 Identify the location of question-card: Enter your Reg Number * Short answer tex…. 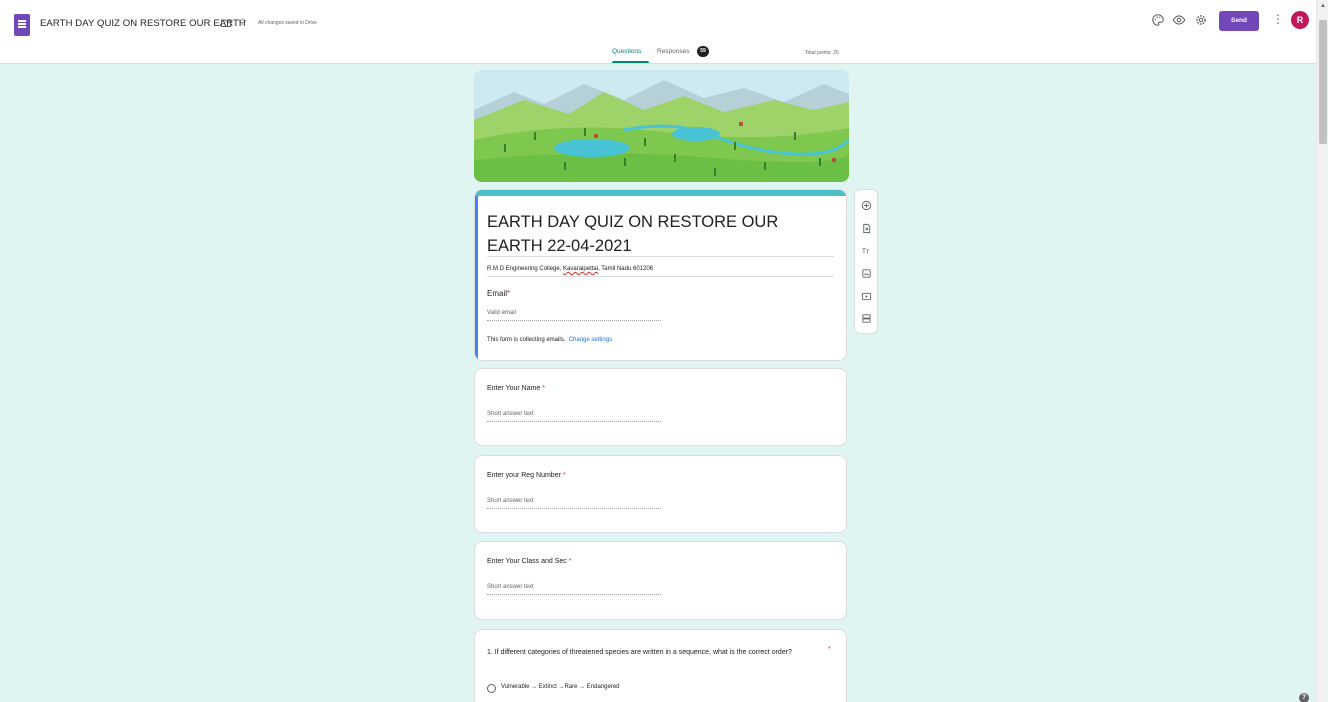
(660, 494).